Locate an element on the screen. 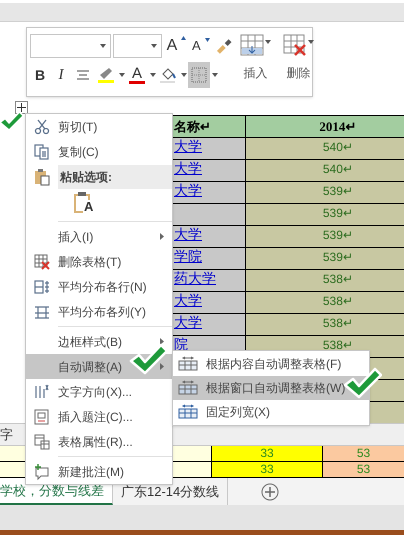 This screenshot has height=535, width=404. add-sheet-icon is located at coordinates (270, 491).